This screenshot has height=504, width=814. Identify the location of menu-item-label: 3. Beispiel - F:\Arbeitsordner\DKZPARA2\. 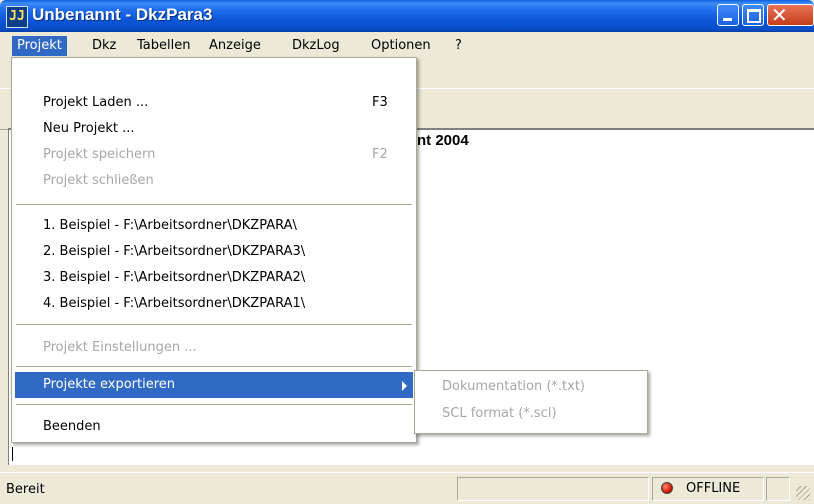
(174, 277).